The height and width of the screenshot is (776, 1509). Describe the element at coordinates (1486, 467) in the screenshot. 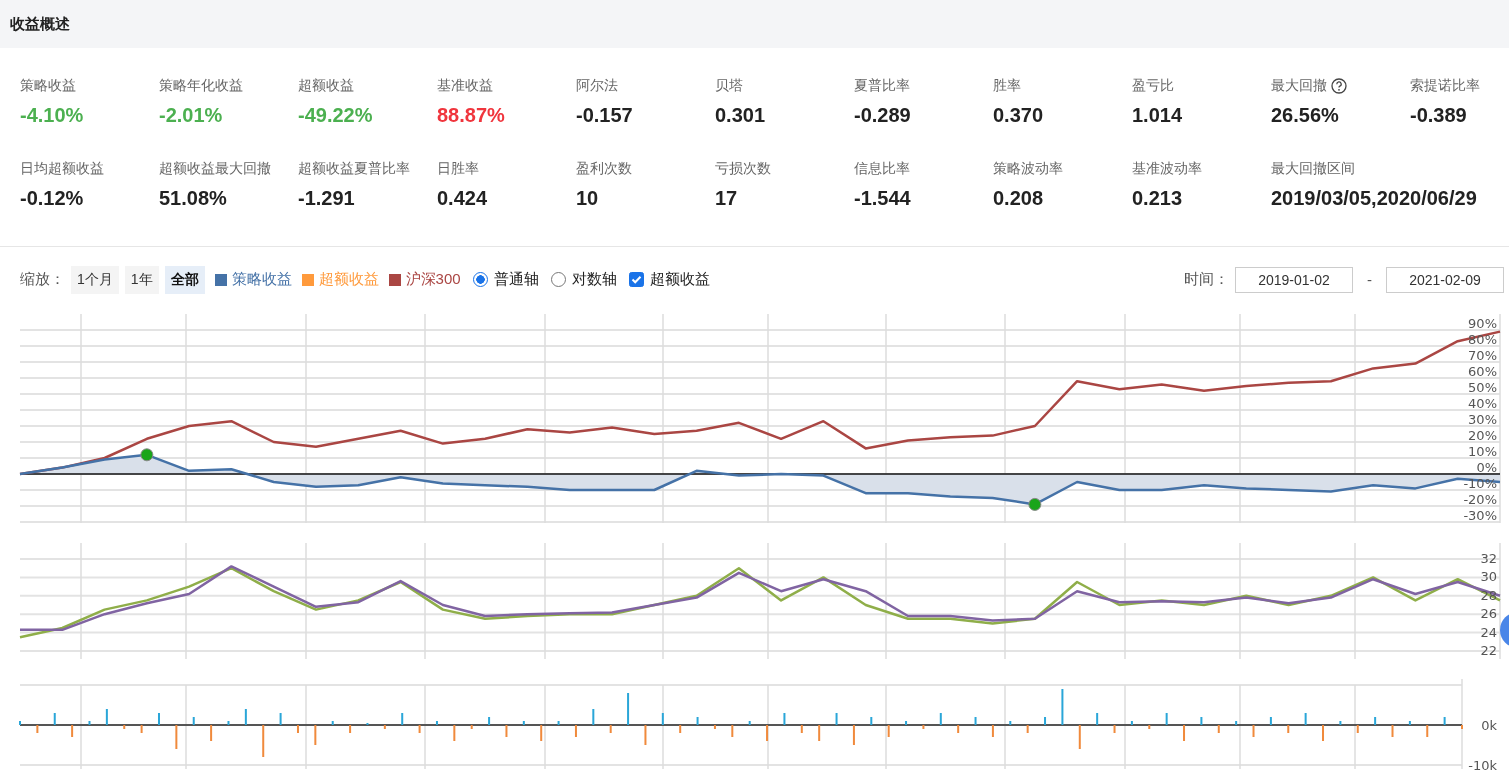

I see `axis-label: 0%` at that location.